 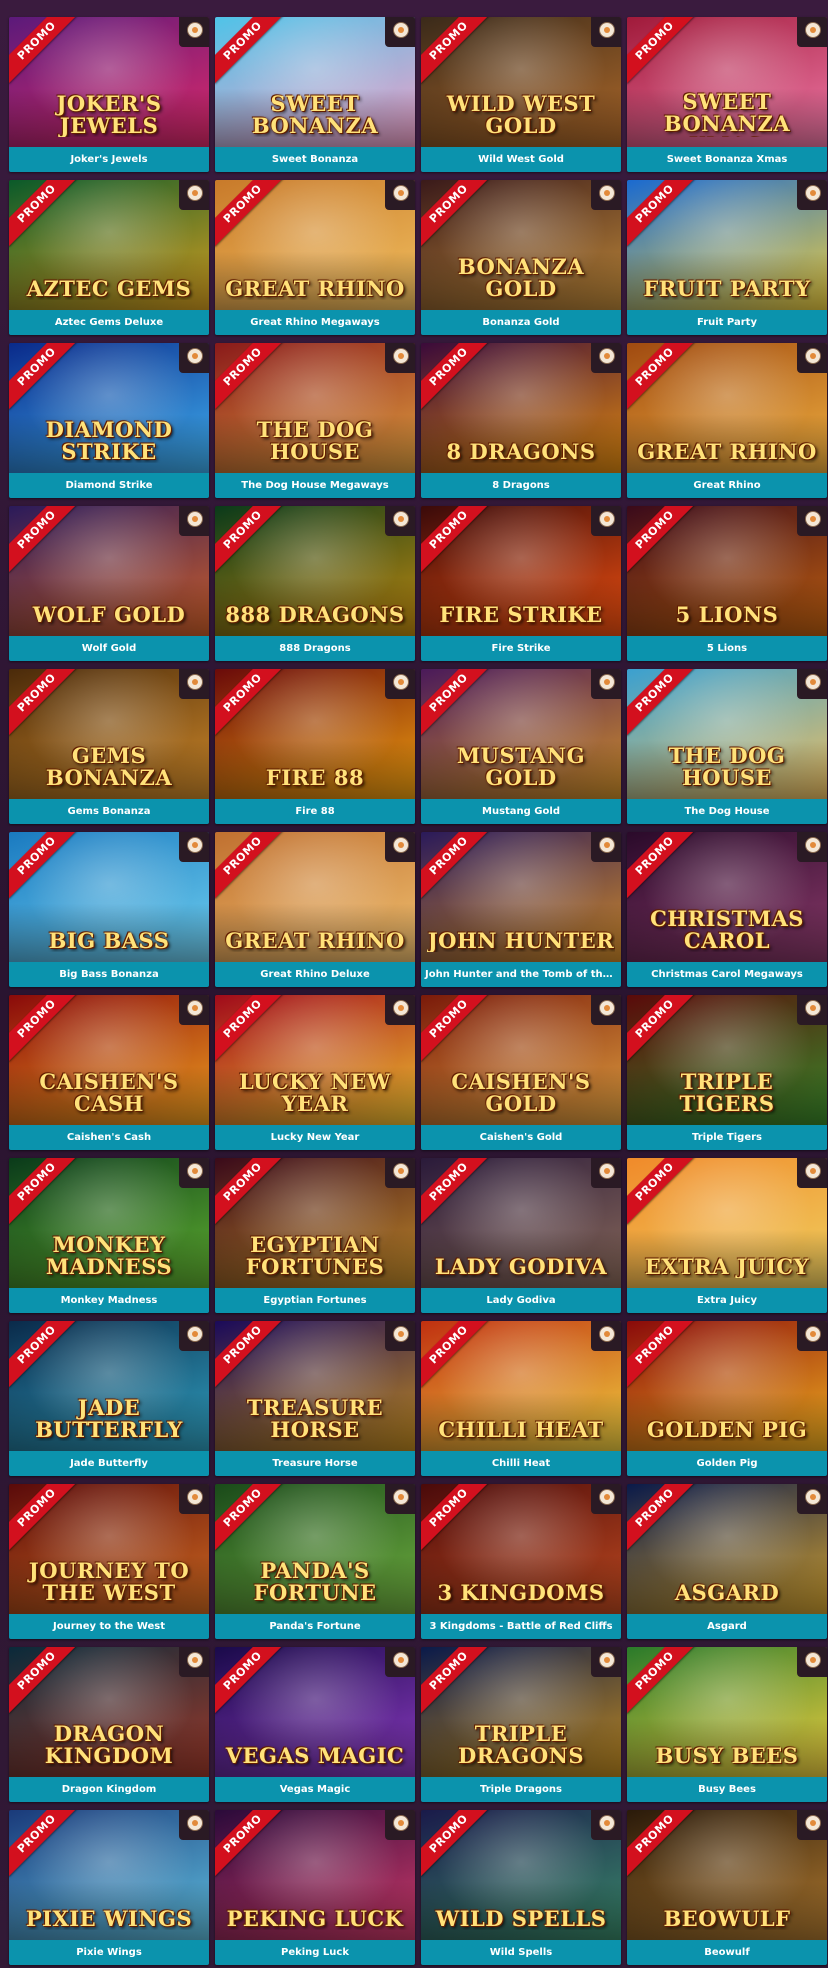 What do you see at coordinates (727, 1724) in the screenshot?
I see `game-tile: Busy Bees PROMO Busy Bees` at bounding box center [727, 1724].